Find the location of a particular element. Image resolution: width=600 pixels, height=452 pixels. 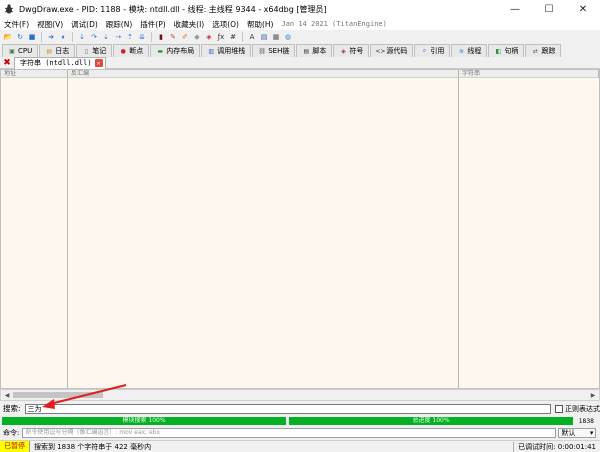

notes-icon: ▯ is located at coordinates (86, 51).